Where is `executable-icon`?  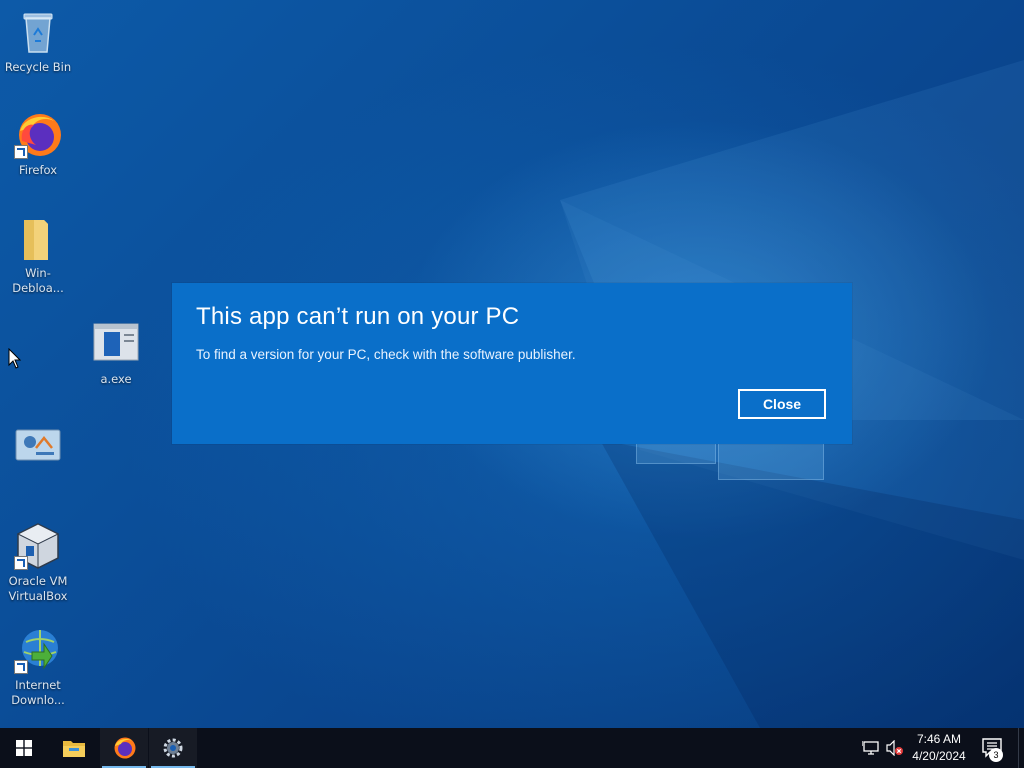 executable-icon is located at coordinates (116, 344).